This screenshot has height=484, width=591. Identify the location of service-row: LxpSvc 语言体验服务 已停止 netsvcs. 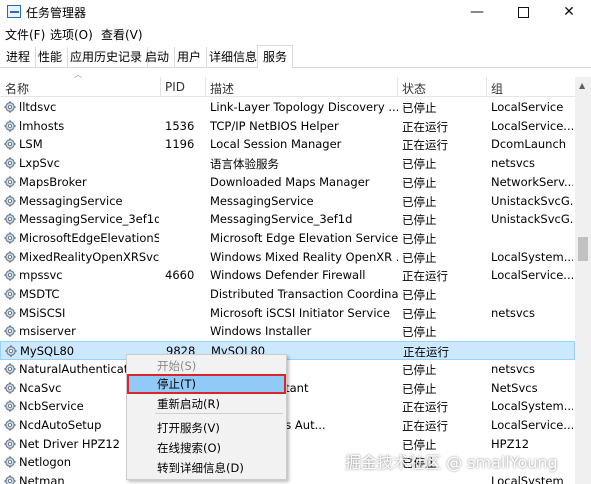
(287, 163).